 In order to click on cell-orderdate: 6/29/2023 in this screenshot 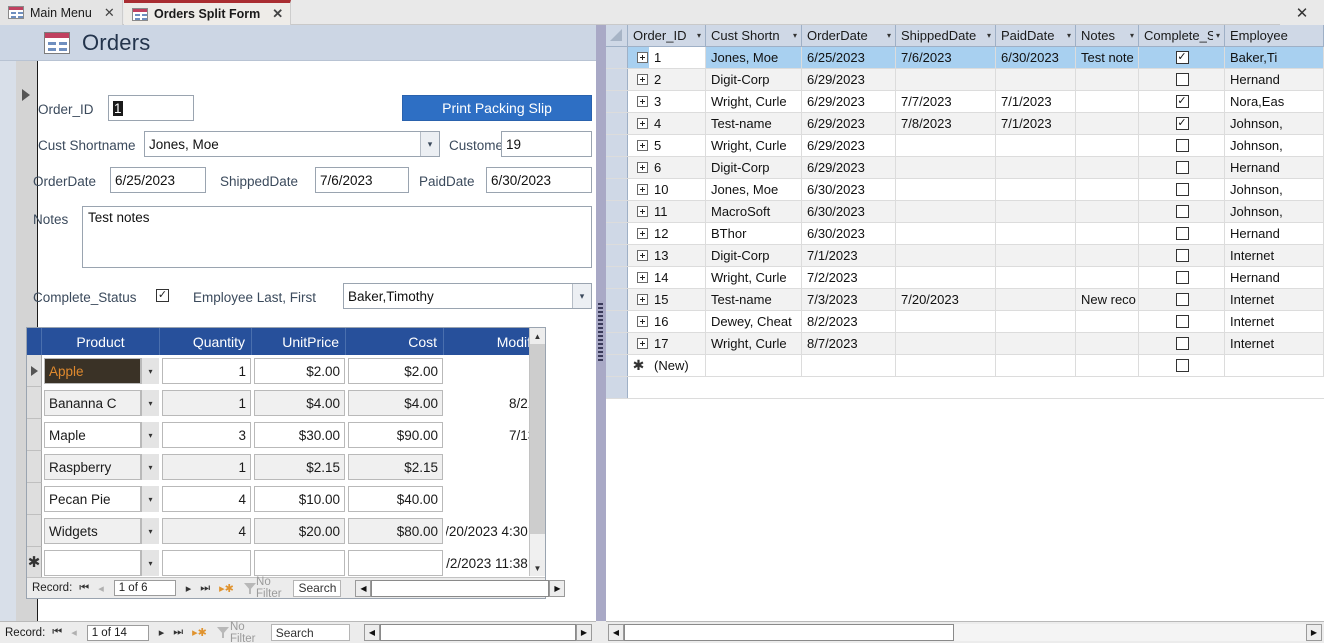, I will do `click(849, 167)`.